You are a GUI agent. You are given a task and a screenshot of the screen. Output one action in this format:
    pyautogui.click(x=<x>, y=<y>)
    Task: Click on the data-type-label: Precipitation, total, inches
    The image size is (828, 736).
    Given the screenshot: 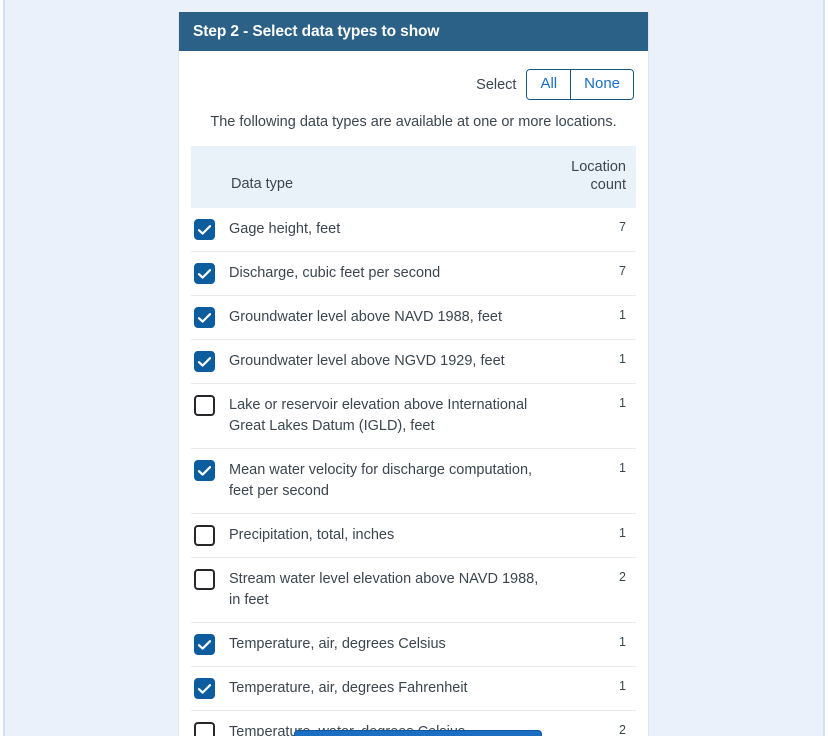 What is the action you would take?
    pyautogui.click(x=312, y=535)
    